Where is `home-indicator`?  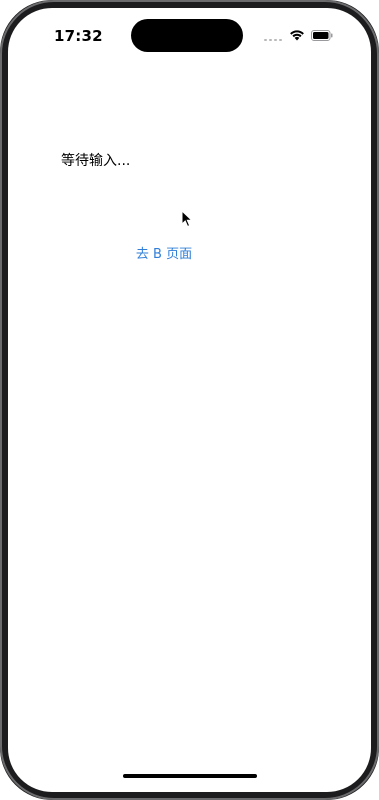
home-indicator is located at coordinates (190, 776).